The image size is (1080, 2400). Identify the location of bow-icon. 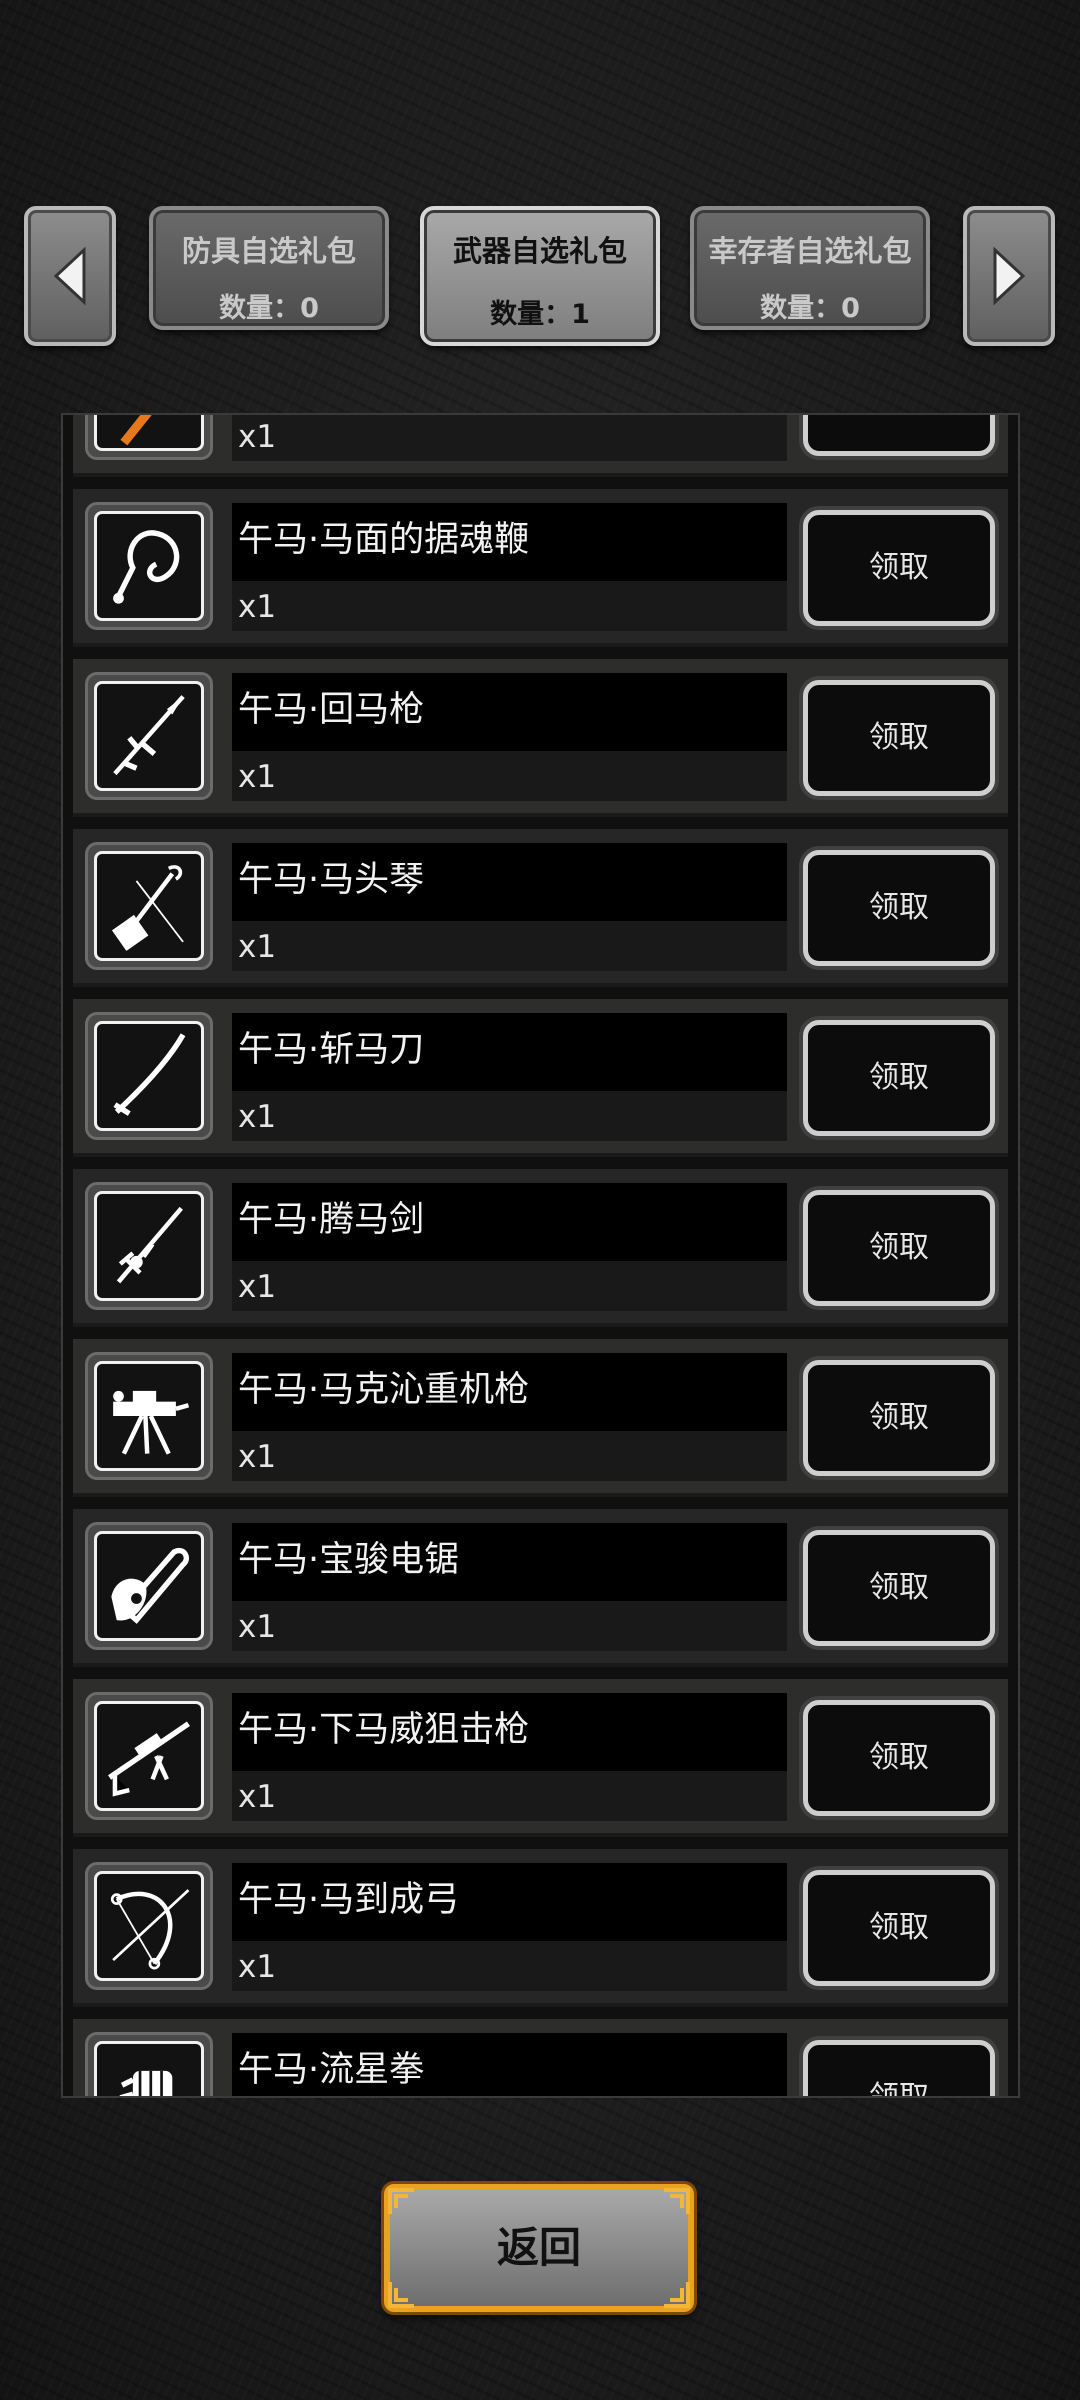
(149, 1926).